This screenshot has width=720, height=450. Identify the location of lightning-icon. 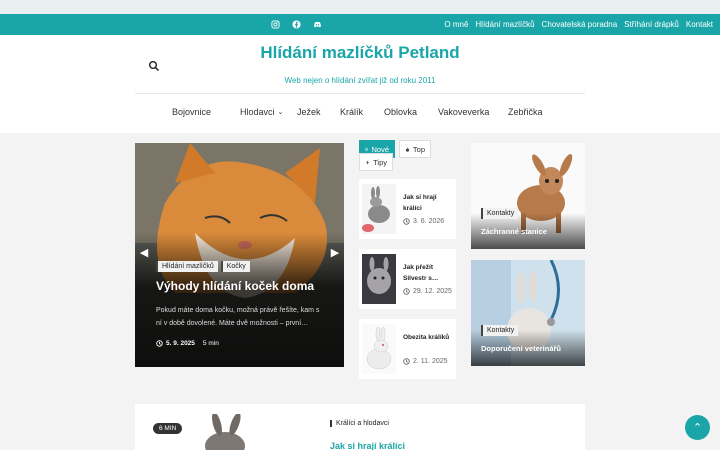
(367, 162).